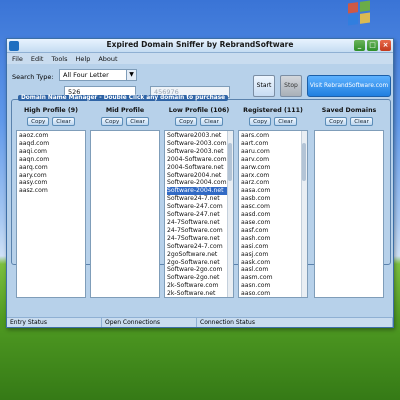 Image resolution: width=400 pixels, height=400 pixels. What do you see at coordinates (51, 110) in the screenshot?
I see `column-title: High Profile (9)` at bounding box center [51, 110].